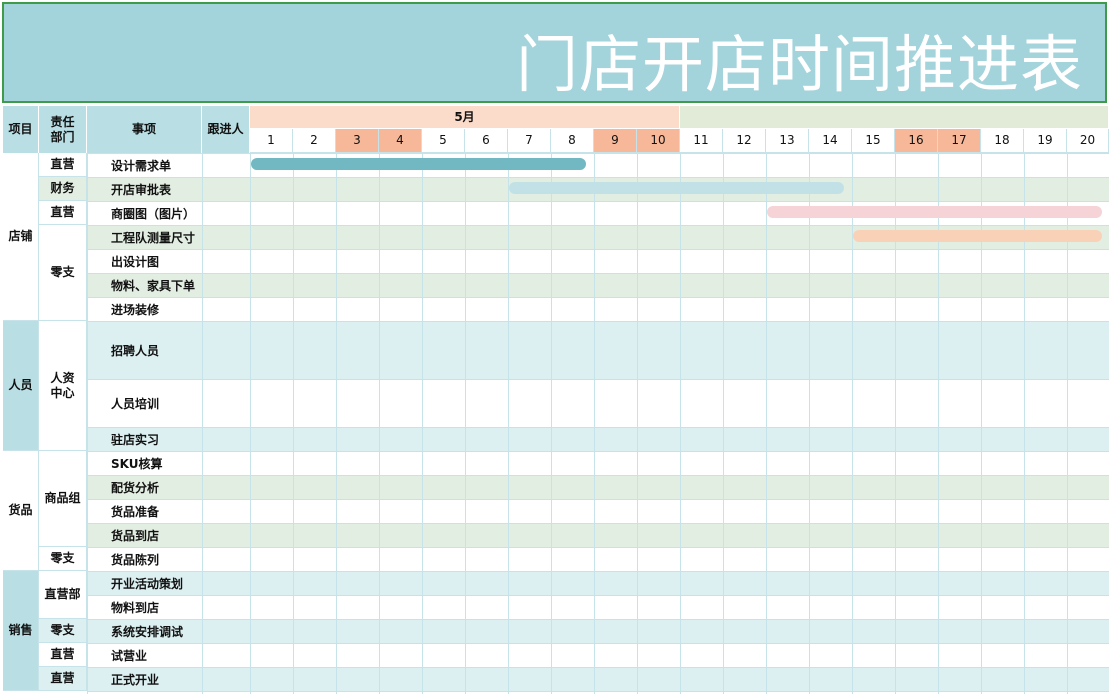  I want to click on day-header: 19, so click(1045, 141).